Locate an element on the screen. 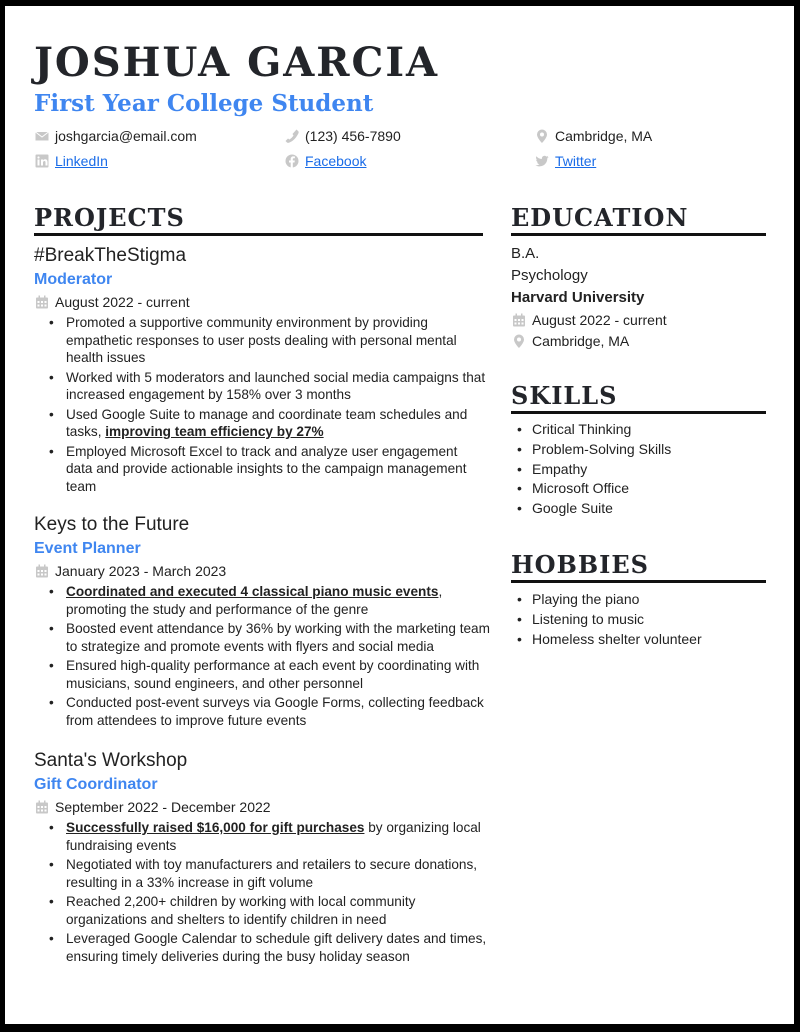 The height and width of the screenshot is (1032, 800). education-location: Cambridge, MA is located at coordinates (570, 341).